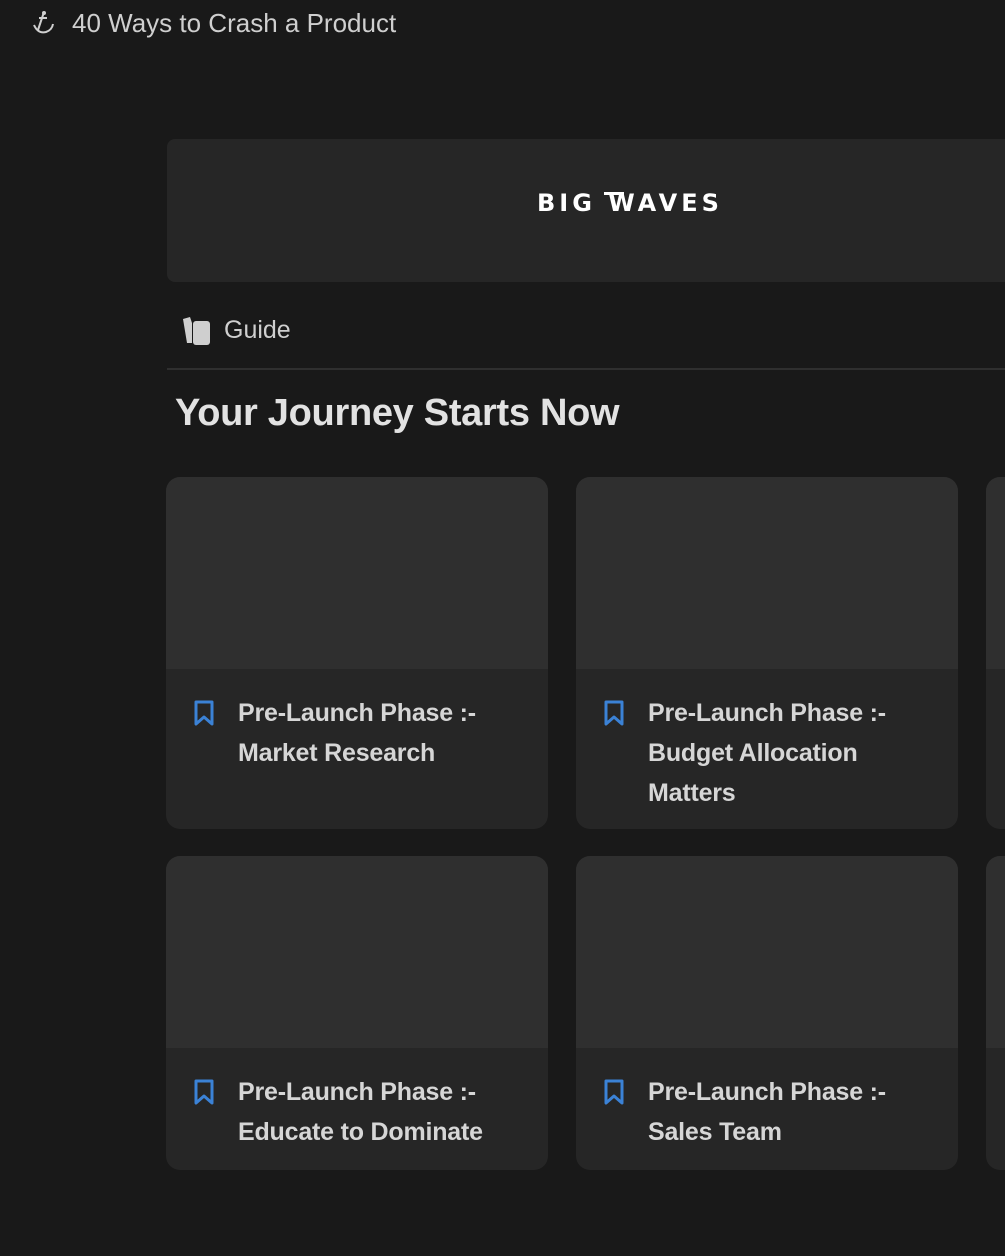 The height and width of the screenshot is (1256, 1005). I want to click on card-body: Pre-Launch Phase :- Educate to Dominate, so click(357, 1100).